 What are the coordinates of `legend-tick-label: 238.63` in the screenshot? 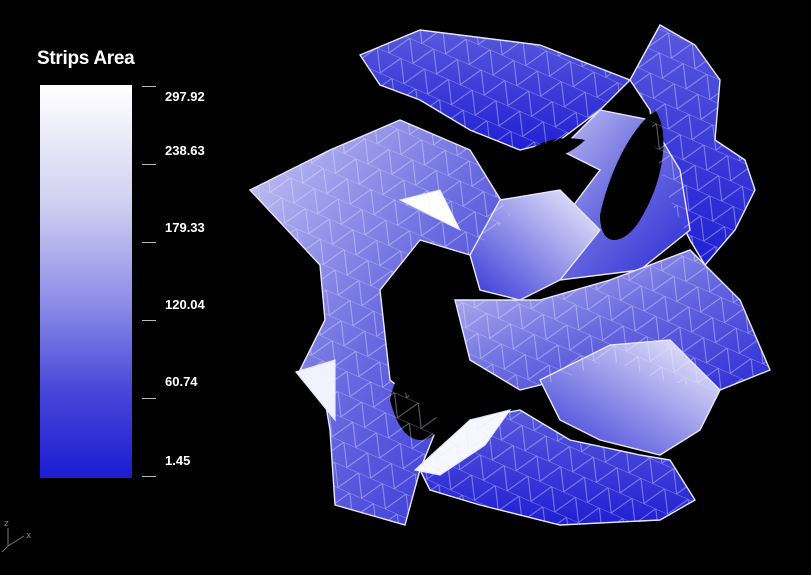 It's located at (185, 150).